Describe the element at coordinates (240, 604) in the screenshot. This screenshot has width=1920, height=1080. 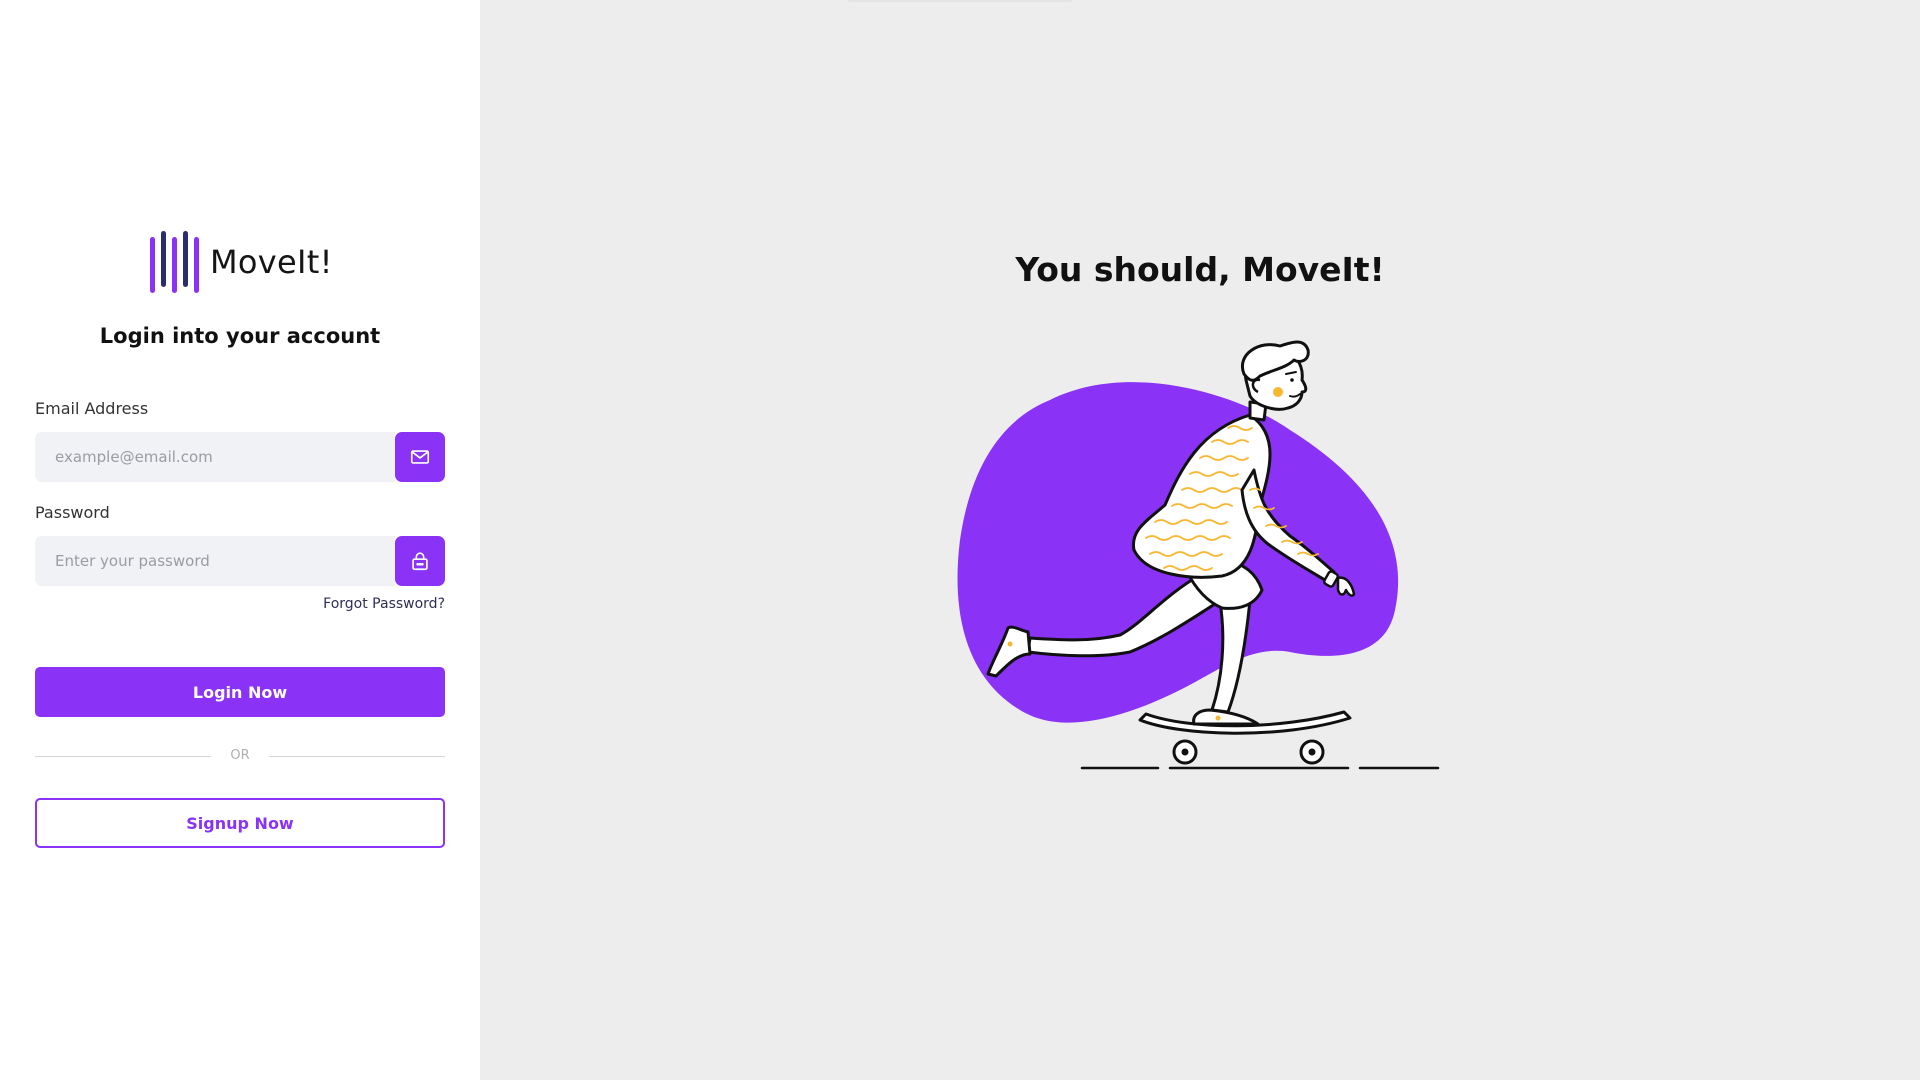
I see `forgot-password-link: Forgot Password?` at that location.